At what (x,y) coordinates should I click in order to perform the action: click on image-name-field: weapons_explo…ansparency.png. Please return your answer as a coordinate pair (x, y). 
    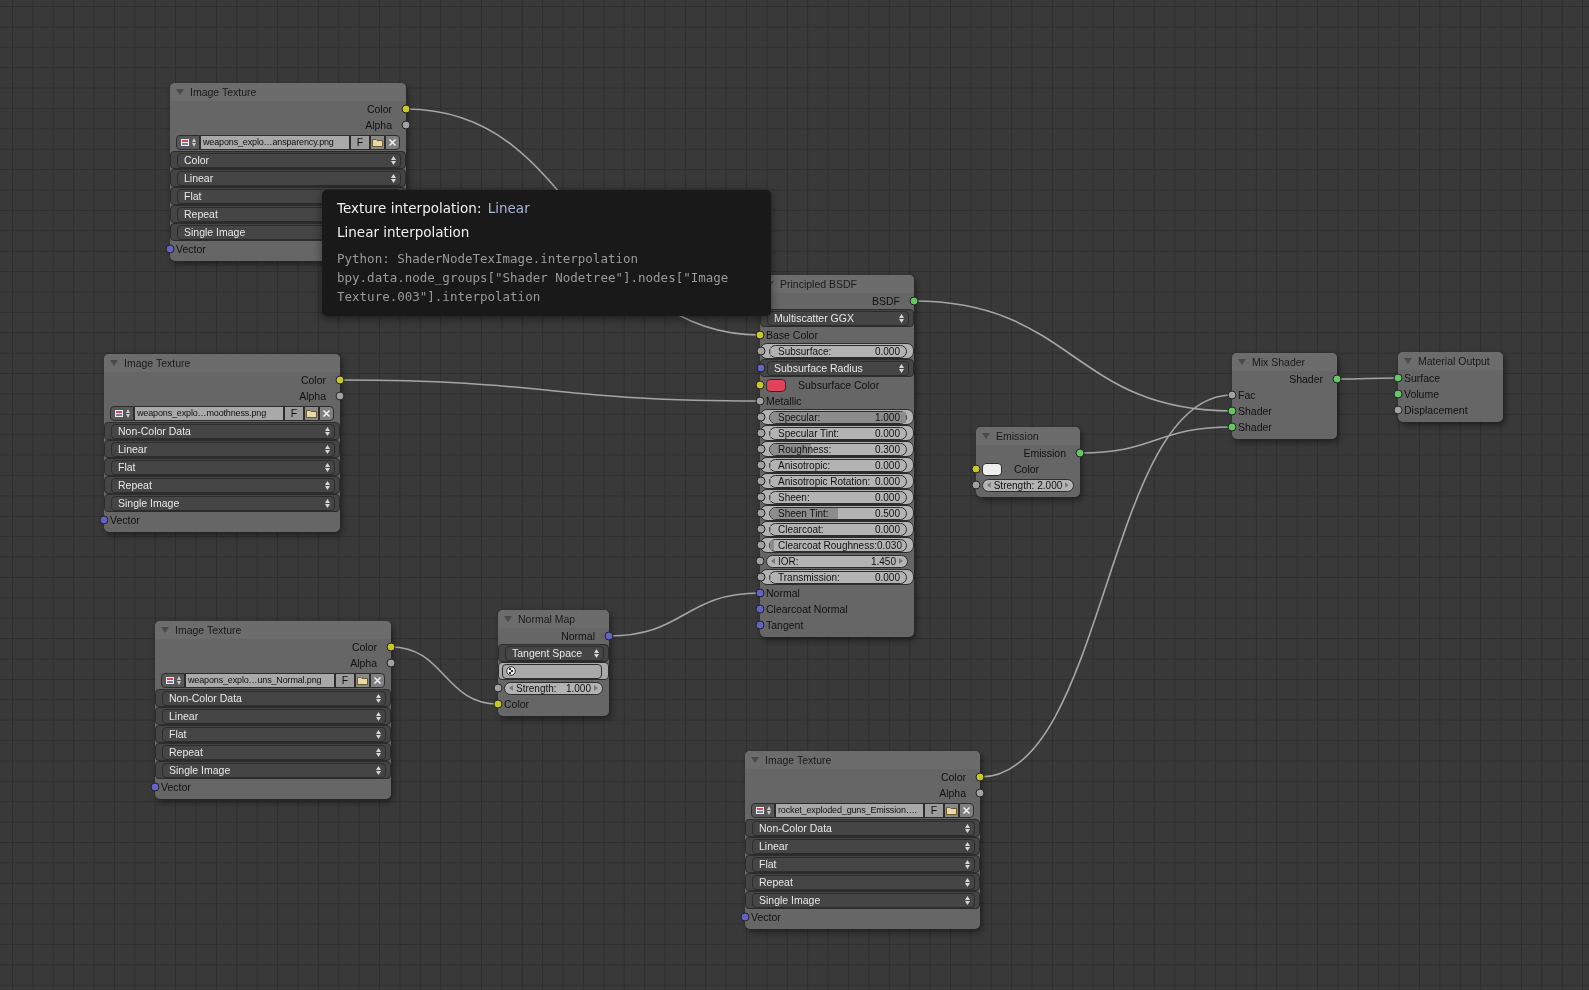
    Looking at the image, I should click on (275, 142).